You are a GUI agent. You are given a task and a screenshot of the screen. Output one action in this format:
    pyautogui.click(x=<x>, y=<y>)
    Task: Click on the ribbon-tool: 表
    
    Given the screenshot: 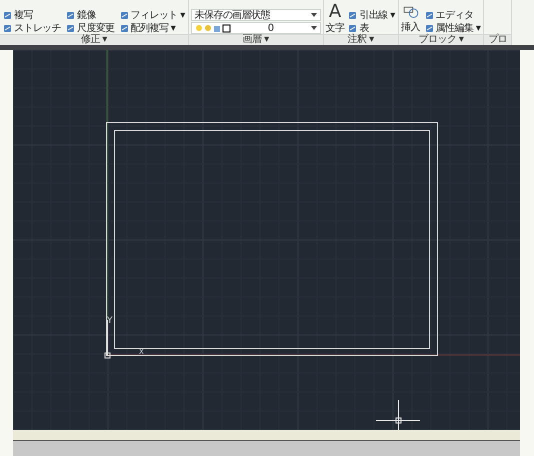 What is the action you would take?
    pyautogui.click(x=371, y=28)
    